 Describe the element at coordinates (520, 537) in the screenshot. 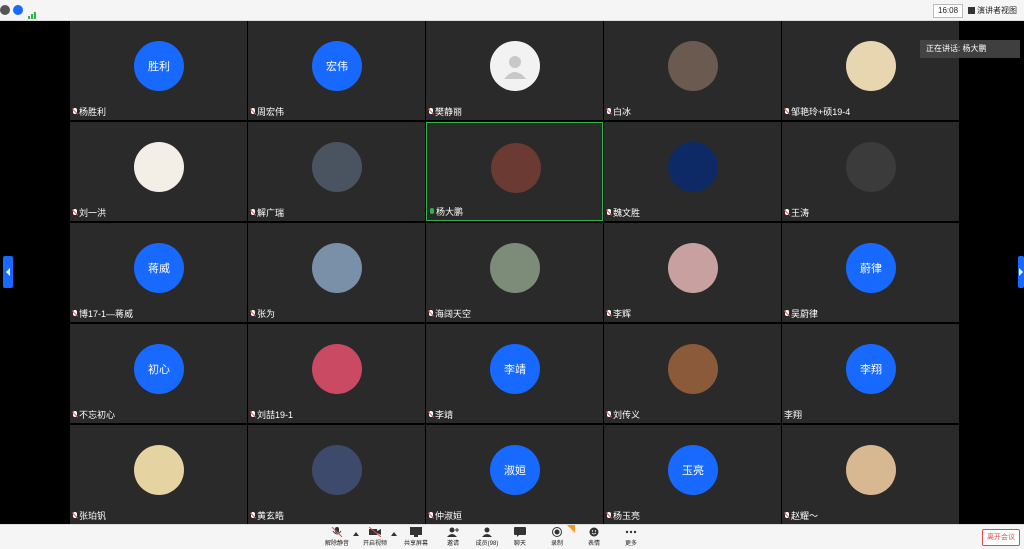

I see `chat-button: 聊天` at that location.